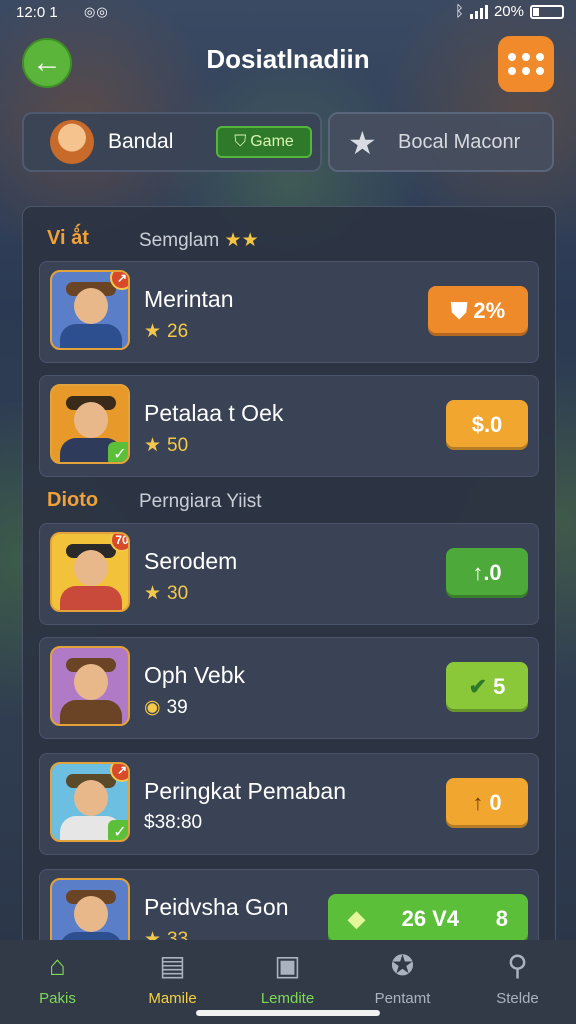  What do you see at coordinates (240, 141) in the screenshot?
I see `shield-icon: ⛉` at bounding box center [240, 141].